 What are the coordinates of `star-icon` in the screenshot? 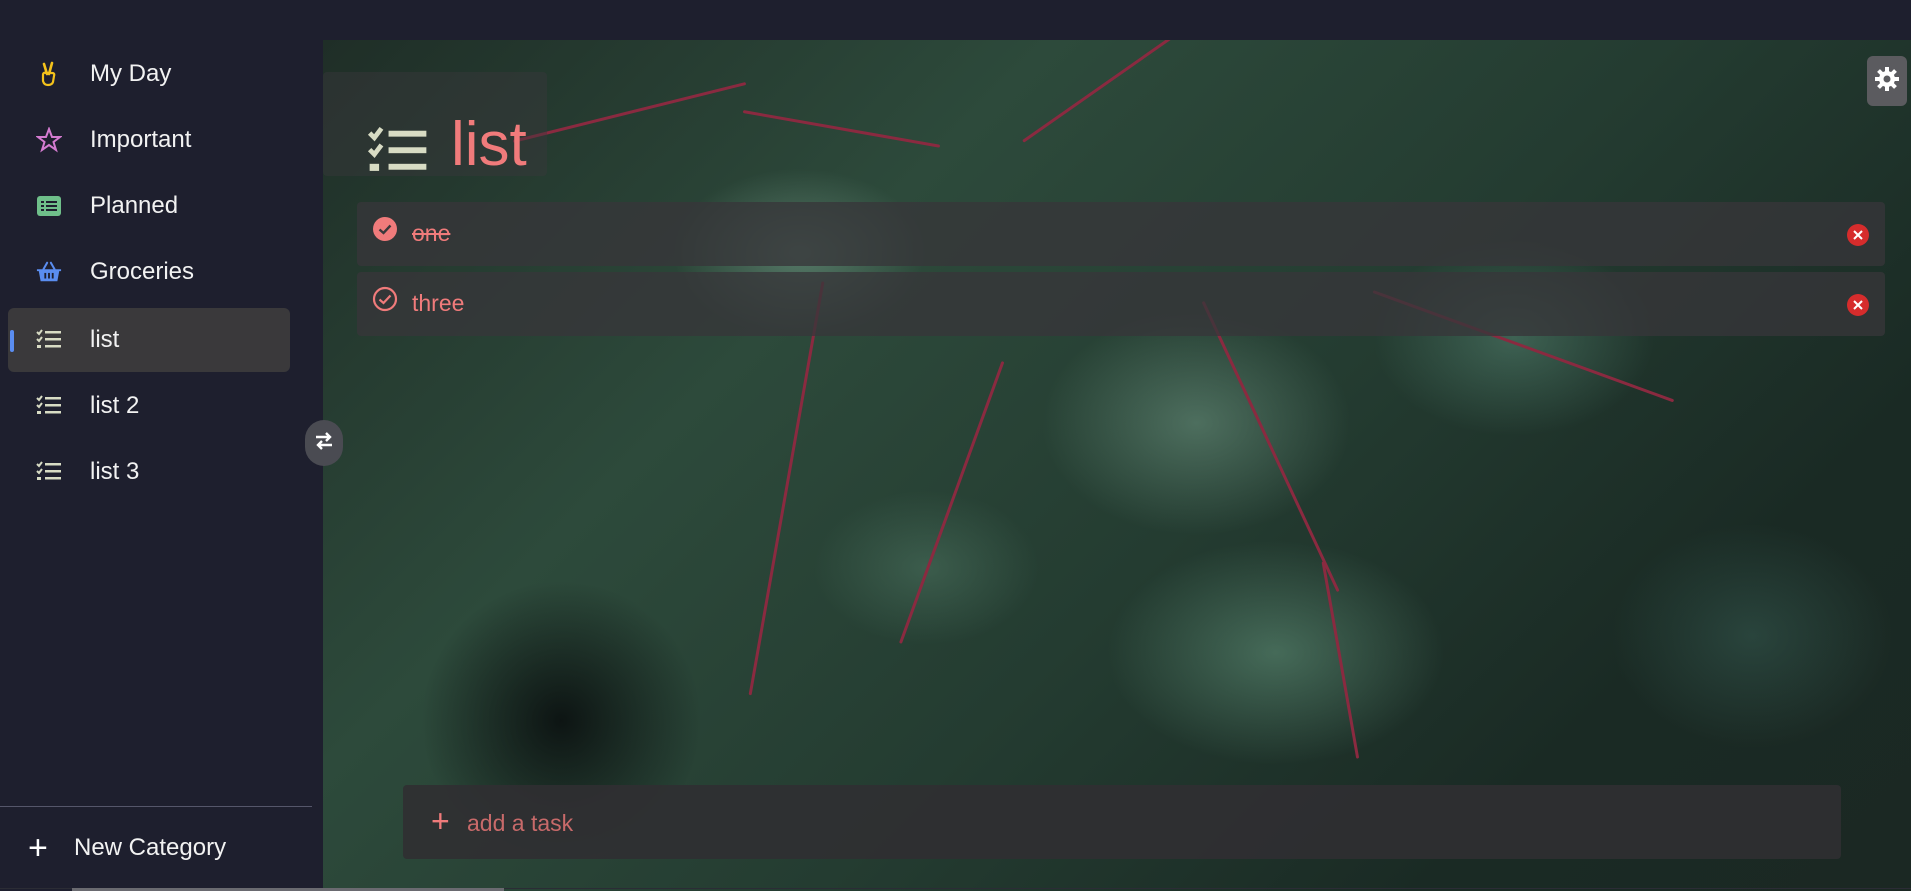 It's located at (49, 140).